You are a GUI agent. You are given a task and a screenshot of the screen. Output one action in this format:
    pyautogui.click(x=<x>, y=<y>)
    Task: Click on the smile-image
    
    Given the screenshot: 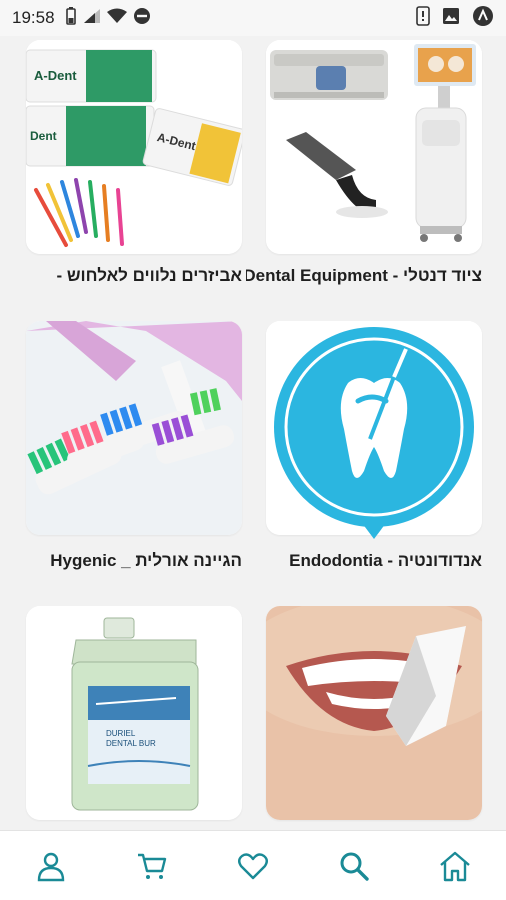 What is the action you would take?
    pyautogui.click(x=374, y=713)
    